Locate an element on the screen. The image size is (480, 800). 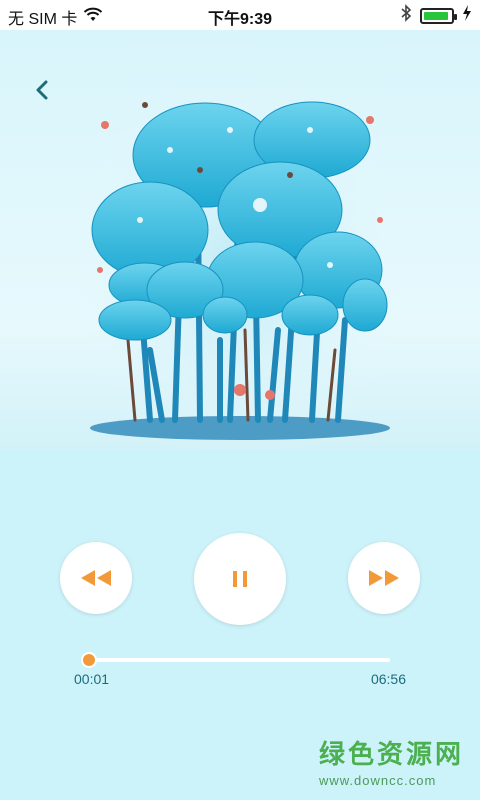
fast-forward-button is located at coordinates (384, 578).